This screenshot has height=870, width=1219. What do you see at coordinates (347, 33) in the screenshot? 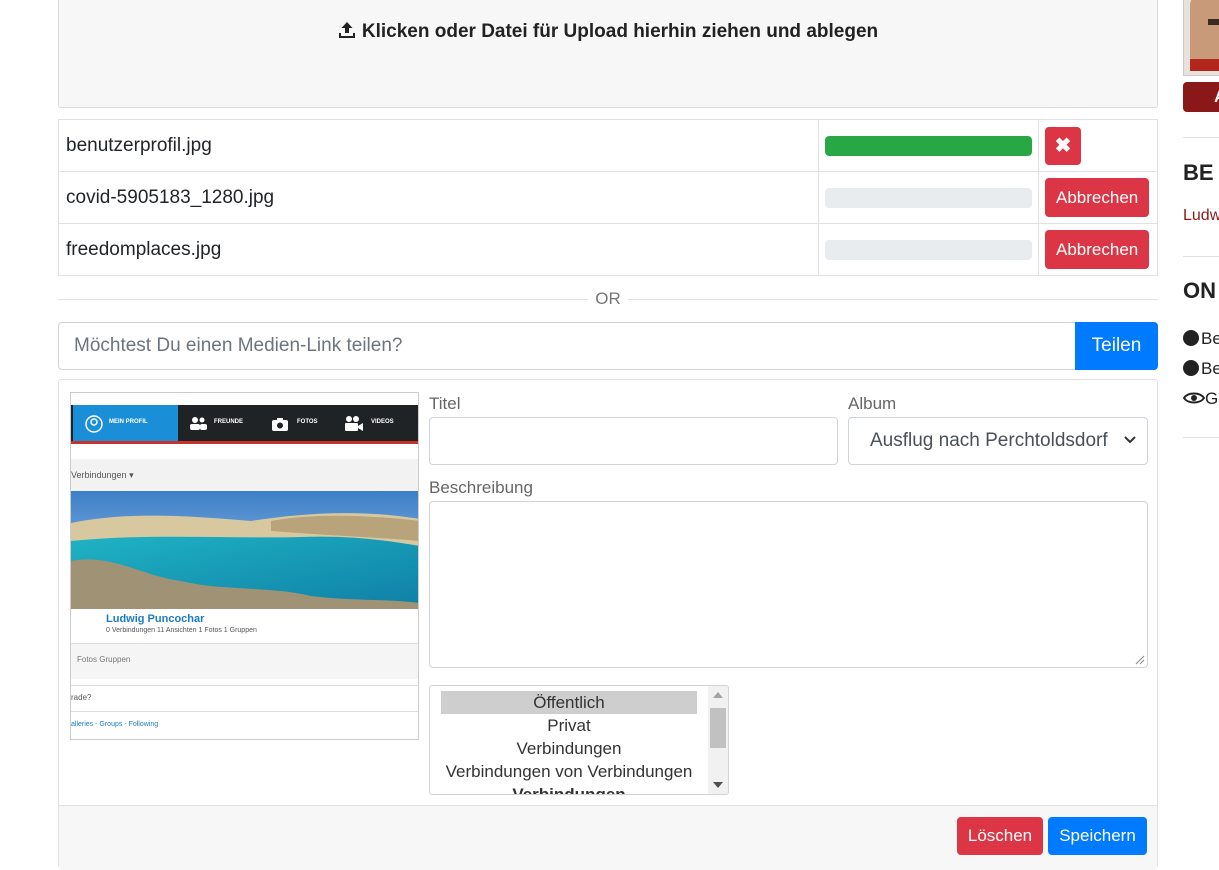
I see `upload-icon` at bounding box center [347, 33].